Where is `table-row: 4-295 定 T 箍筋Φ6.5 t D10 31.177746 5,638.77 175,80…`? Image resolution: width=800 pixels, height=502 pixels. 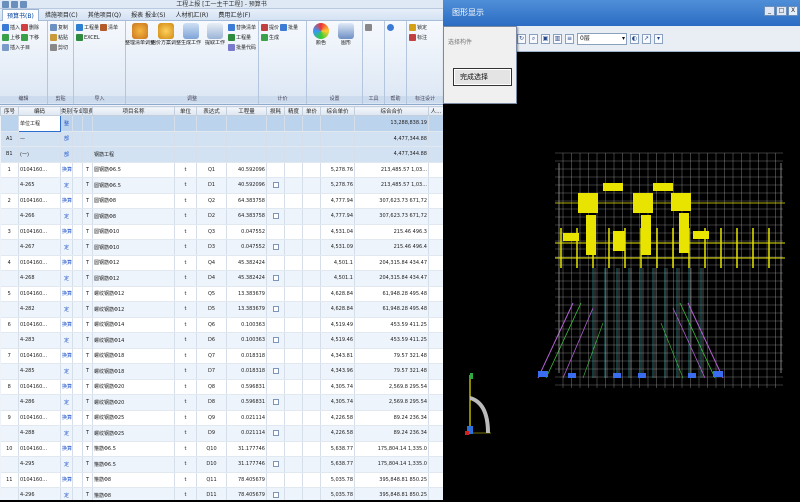 table-row: 4-295 定 T 箍筋Φ6.5 t D10 31.177746 5,638.77 175,80… is located at coordinates (221, 464).